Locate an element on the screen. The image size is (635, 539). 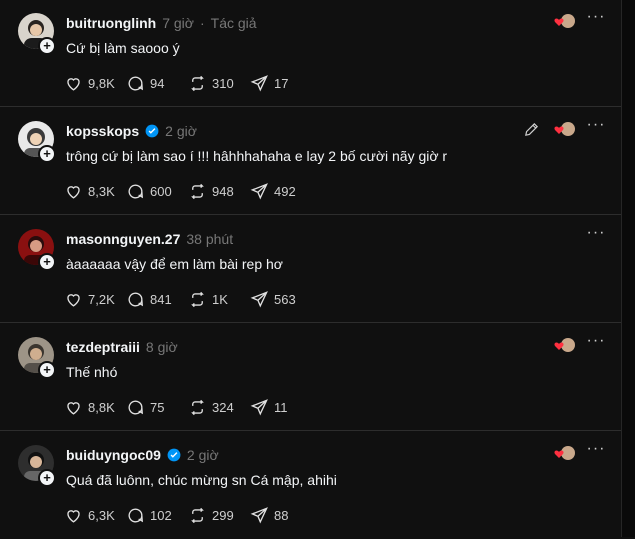
comment-button: 94 is located at coordinates (157, 83).